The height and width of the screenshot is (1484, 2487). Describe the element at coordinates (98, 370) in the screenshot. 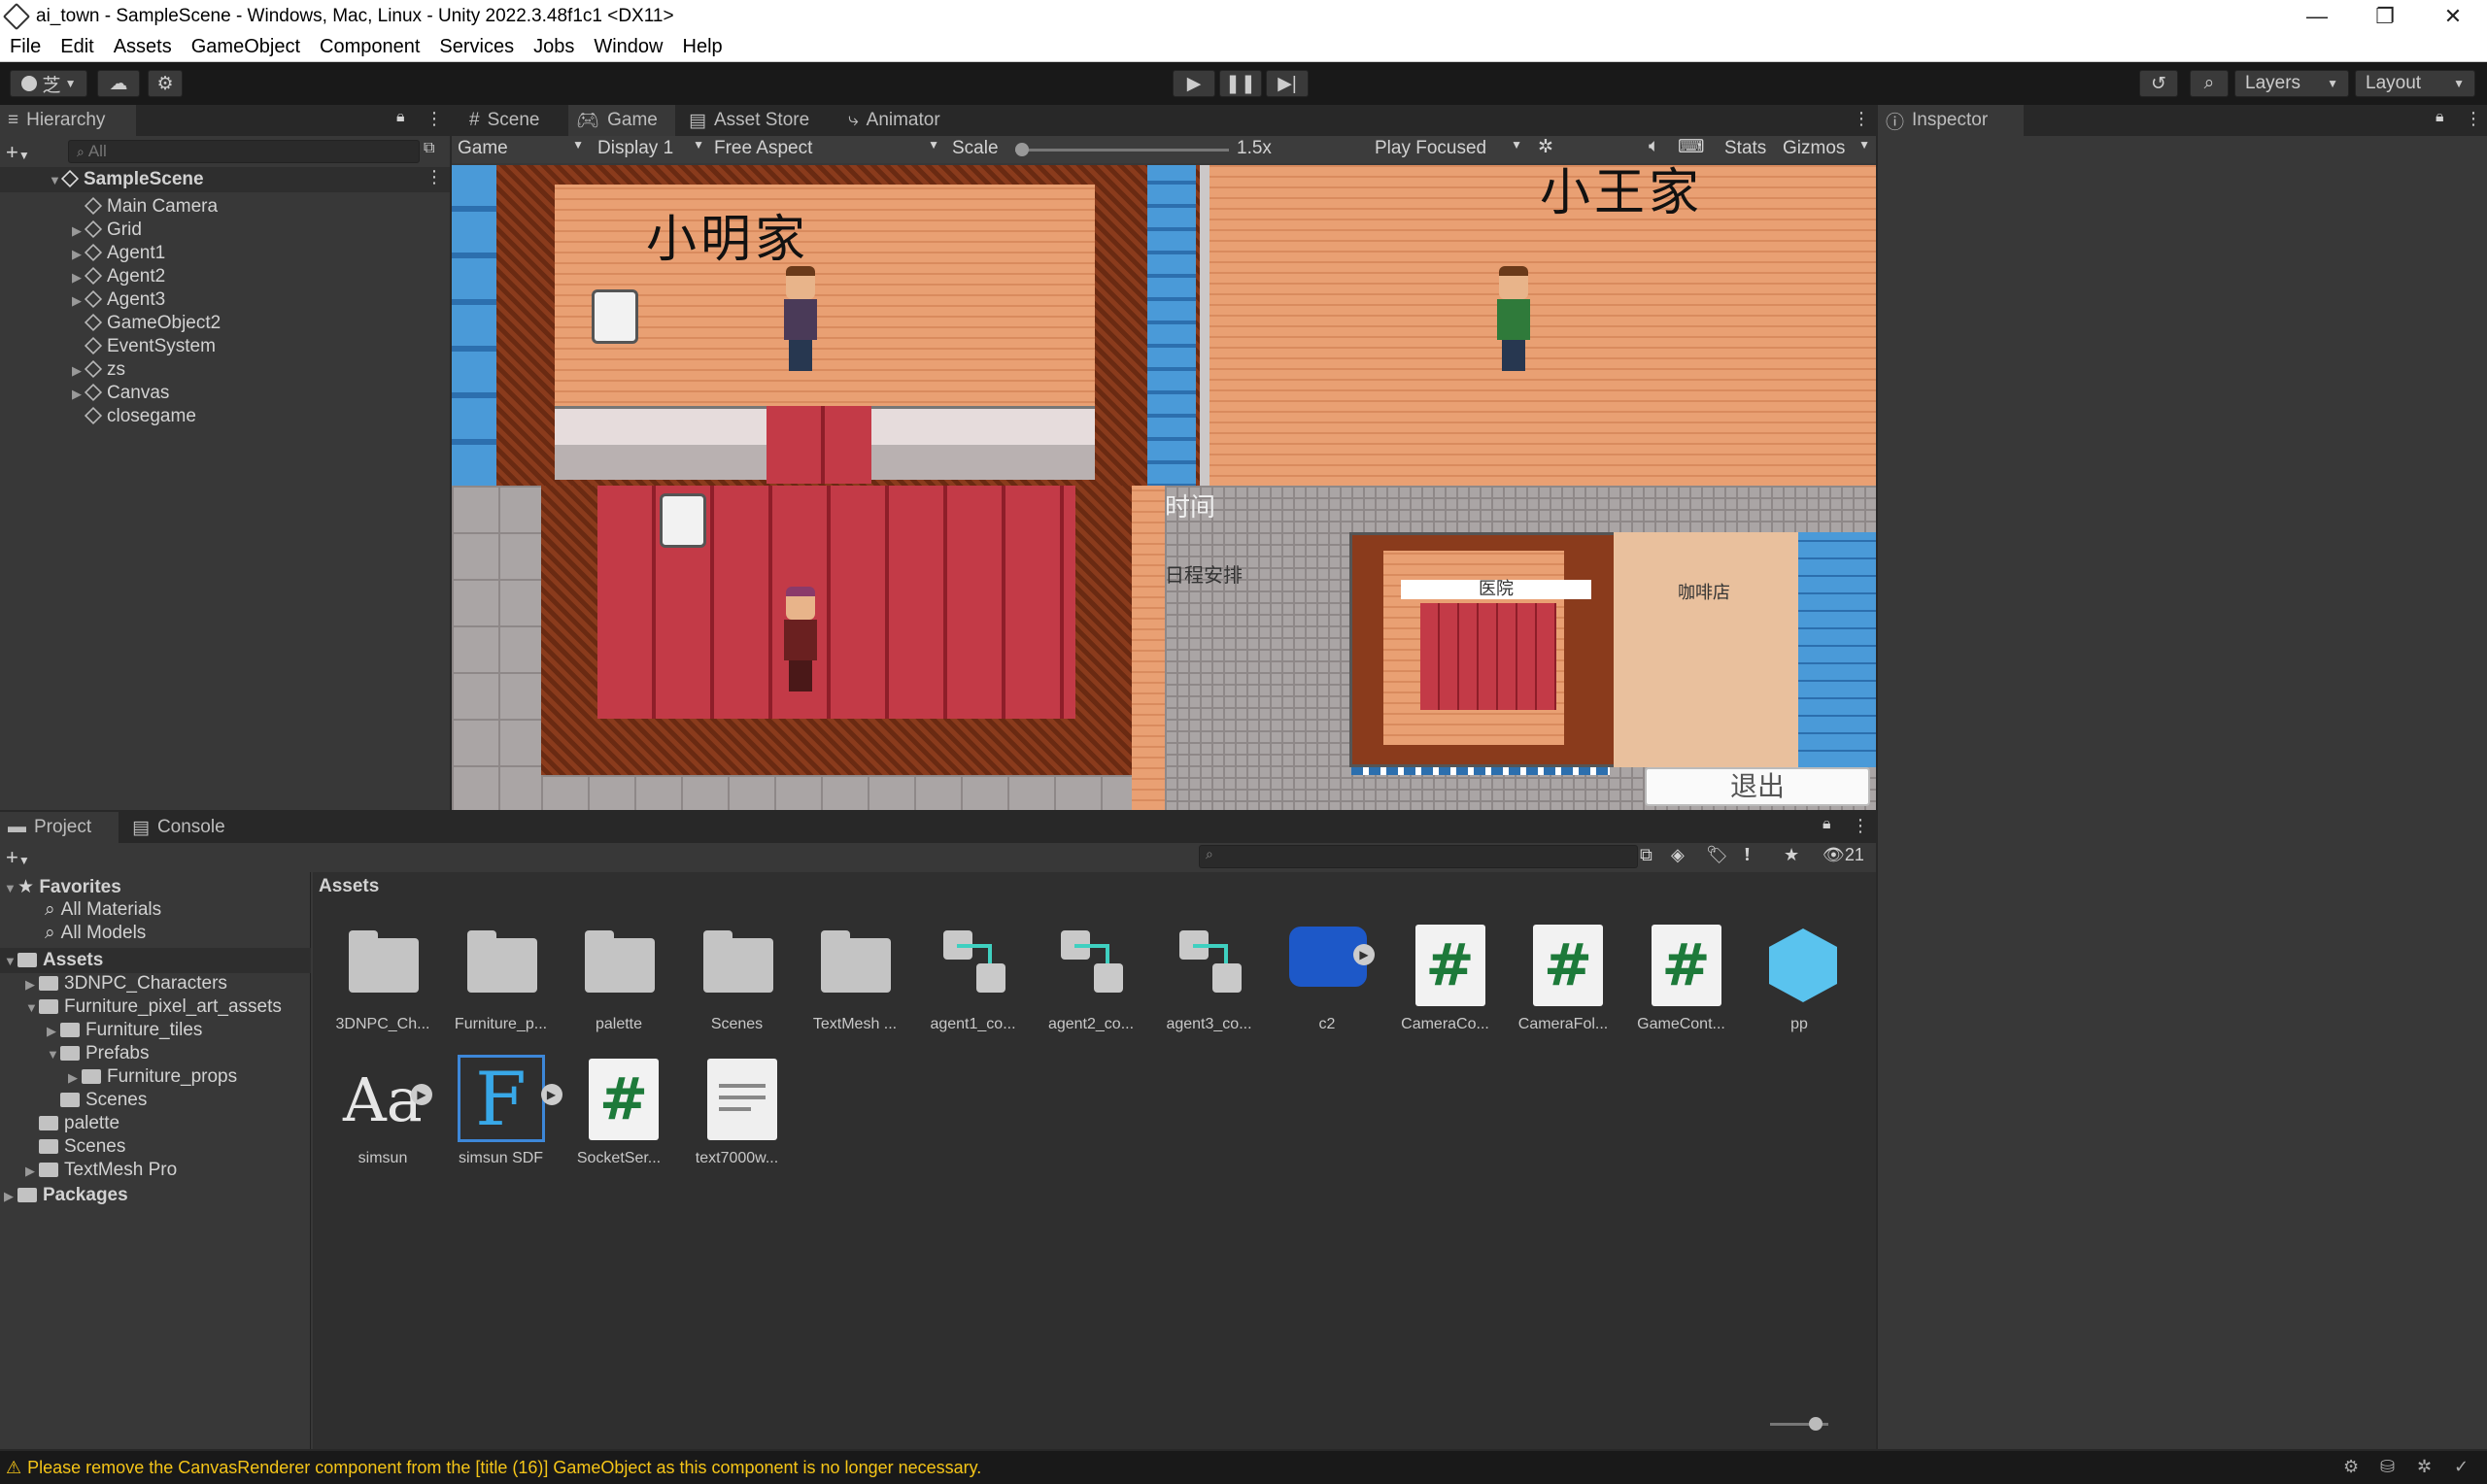

I see `hierarchy-item: ▶ zs` at that location.